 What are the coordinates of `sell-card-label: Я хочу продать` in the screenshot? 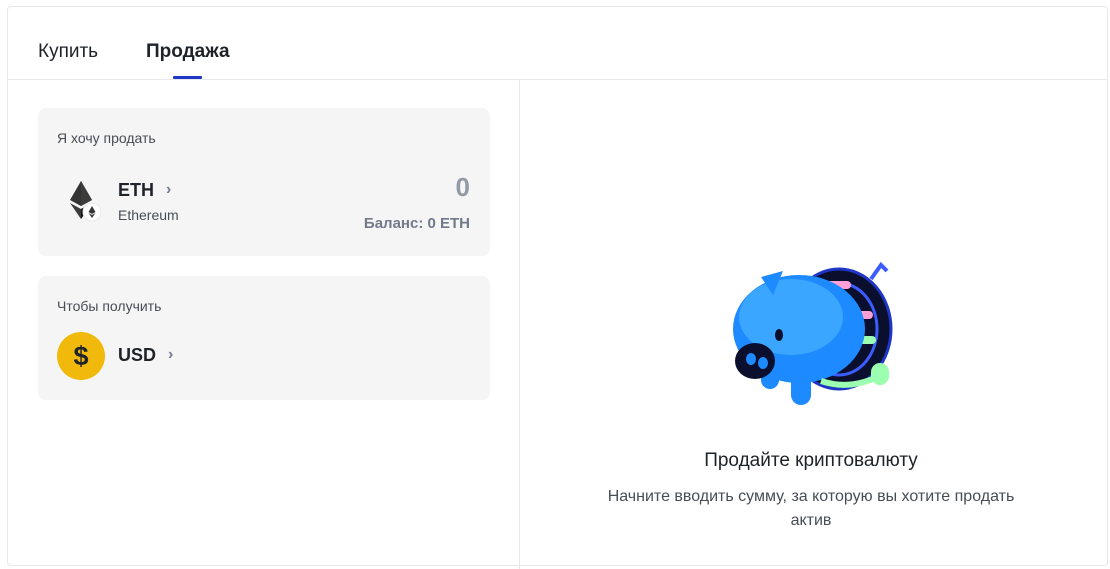 It's located at (106, 138).